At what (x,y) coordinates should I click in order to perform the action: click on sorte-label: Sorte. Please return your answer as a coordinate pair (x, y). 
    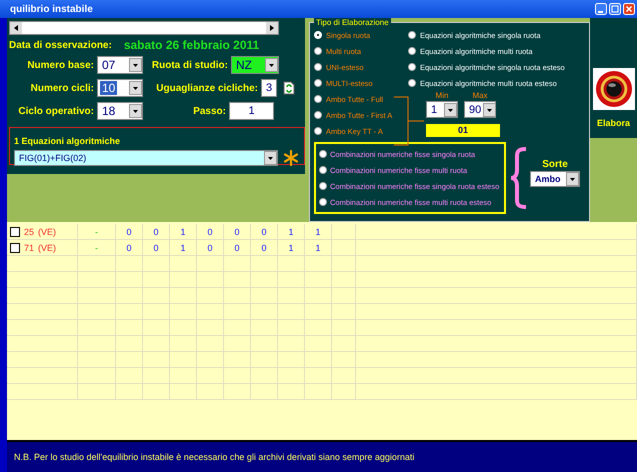
    Looking at the image, I should click on (555, 164).